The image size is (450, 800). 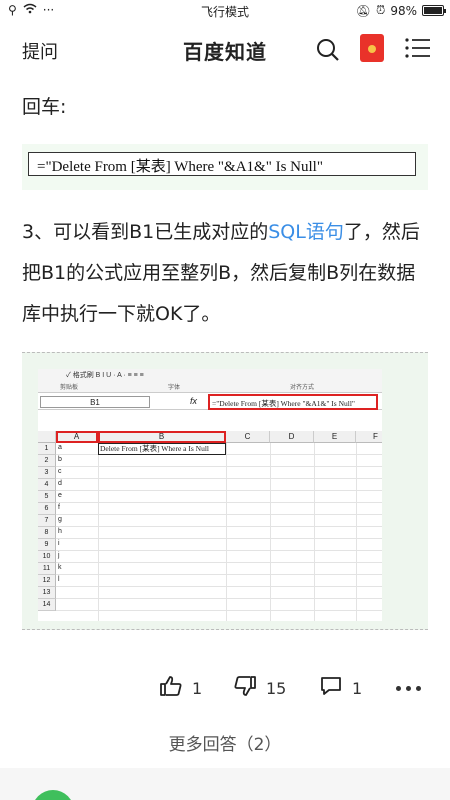 I want to click on row-header: 12, so click(x=47, y=581).